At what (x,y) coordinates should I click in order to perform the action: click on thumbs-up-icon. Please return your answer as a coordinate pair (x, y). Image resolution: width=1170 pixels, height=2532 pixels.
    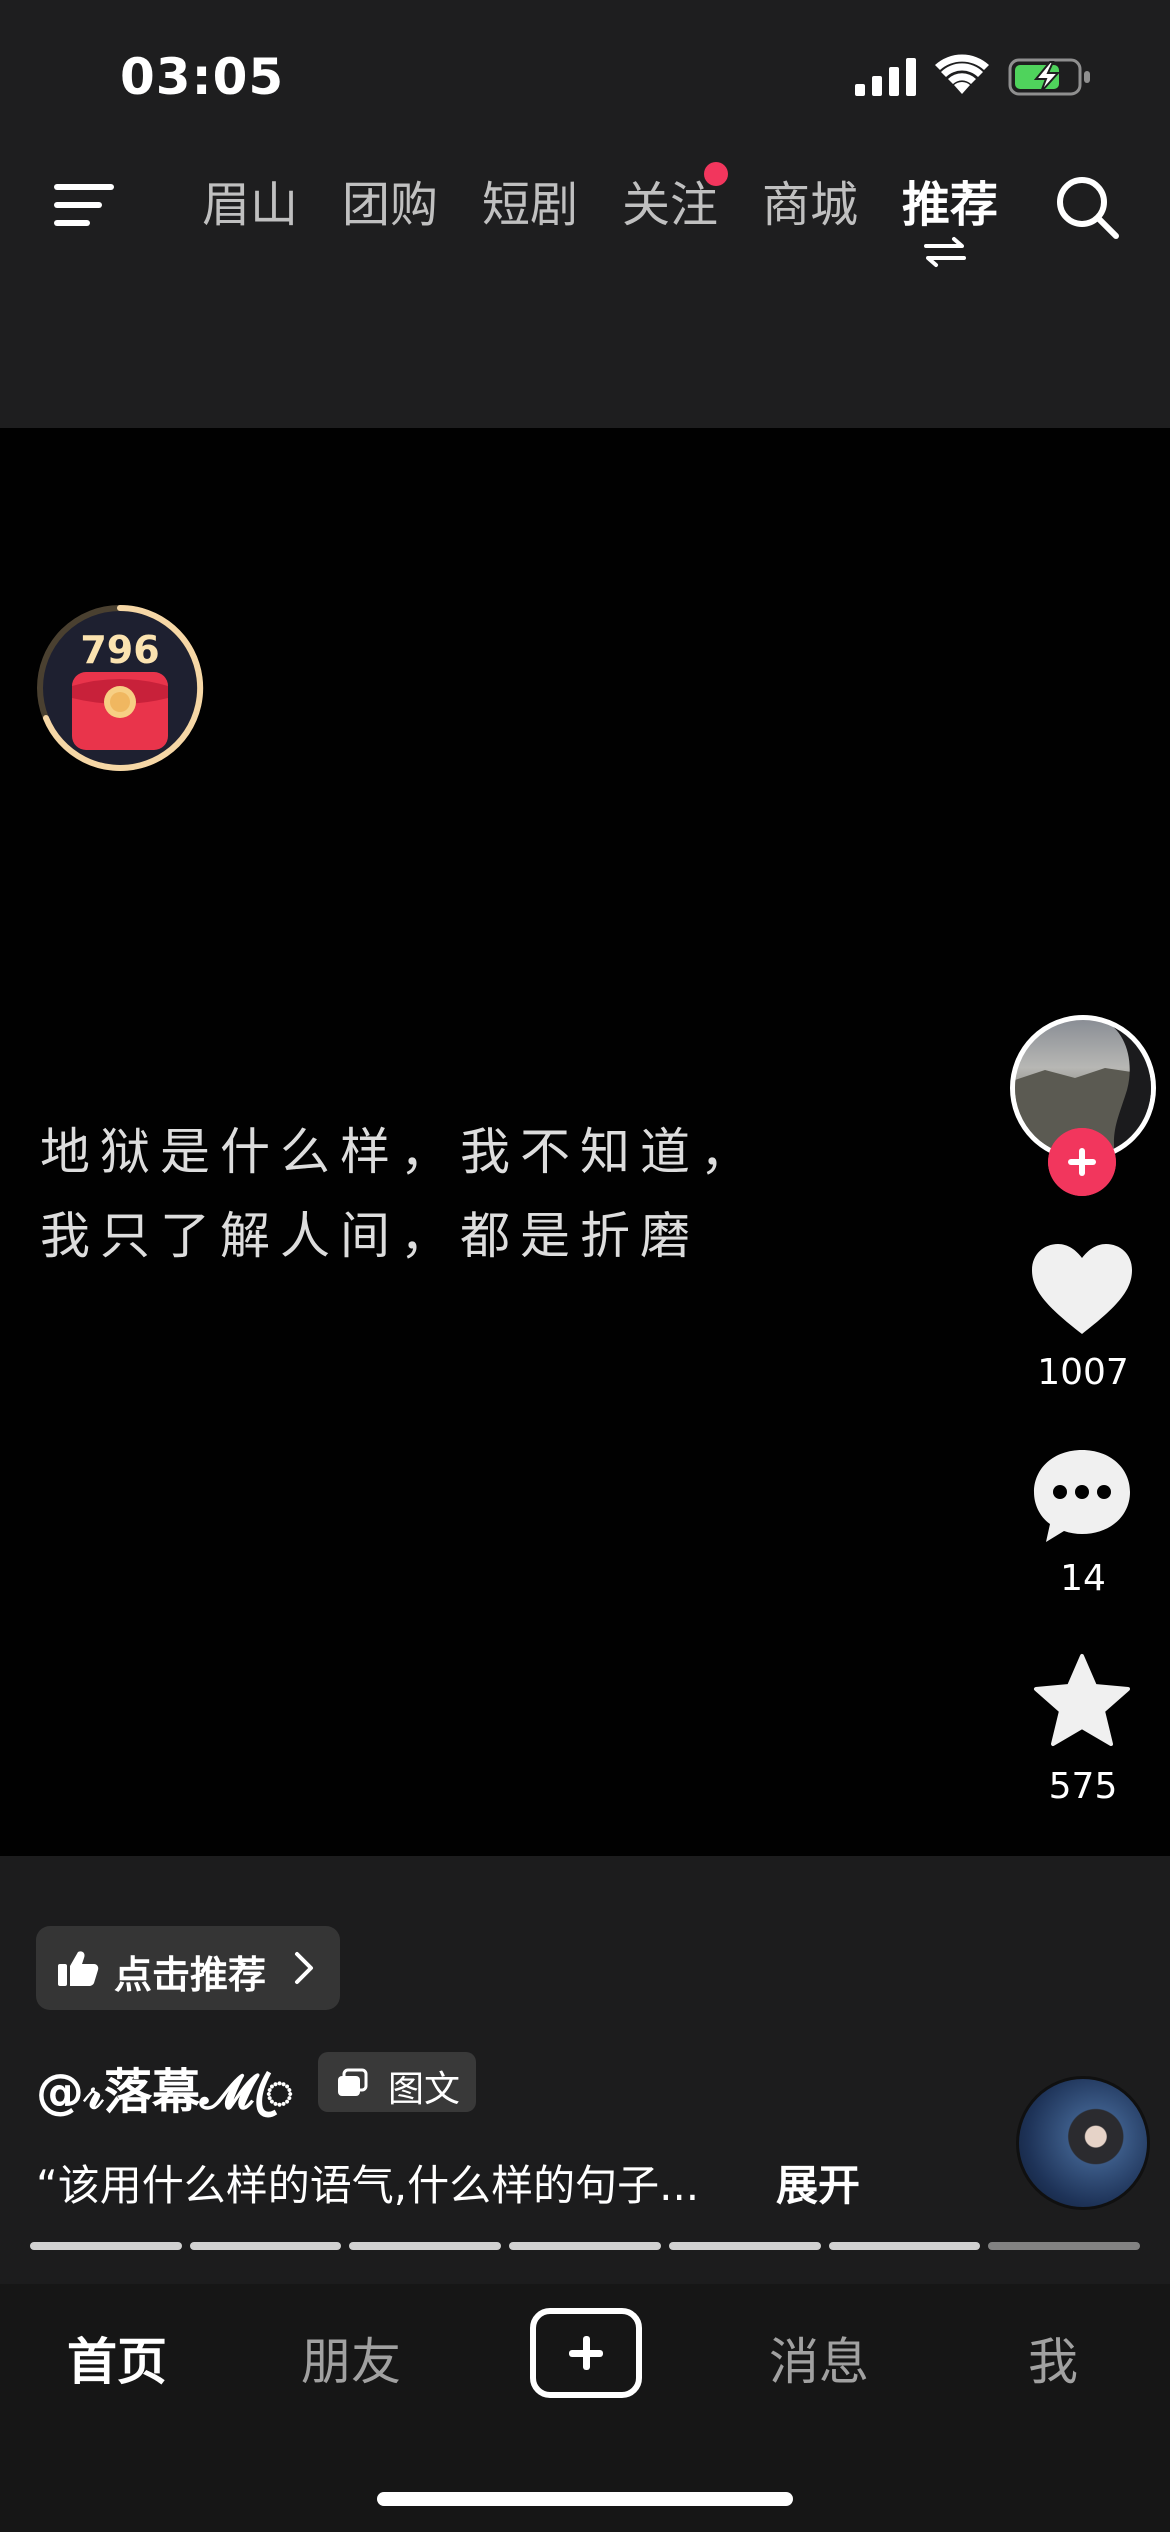
    Looking at the image, I should click on (78, 1968).